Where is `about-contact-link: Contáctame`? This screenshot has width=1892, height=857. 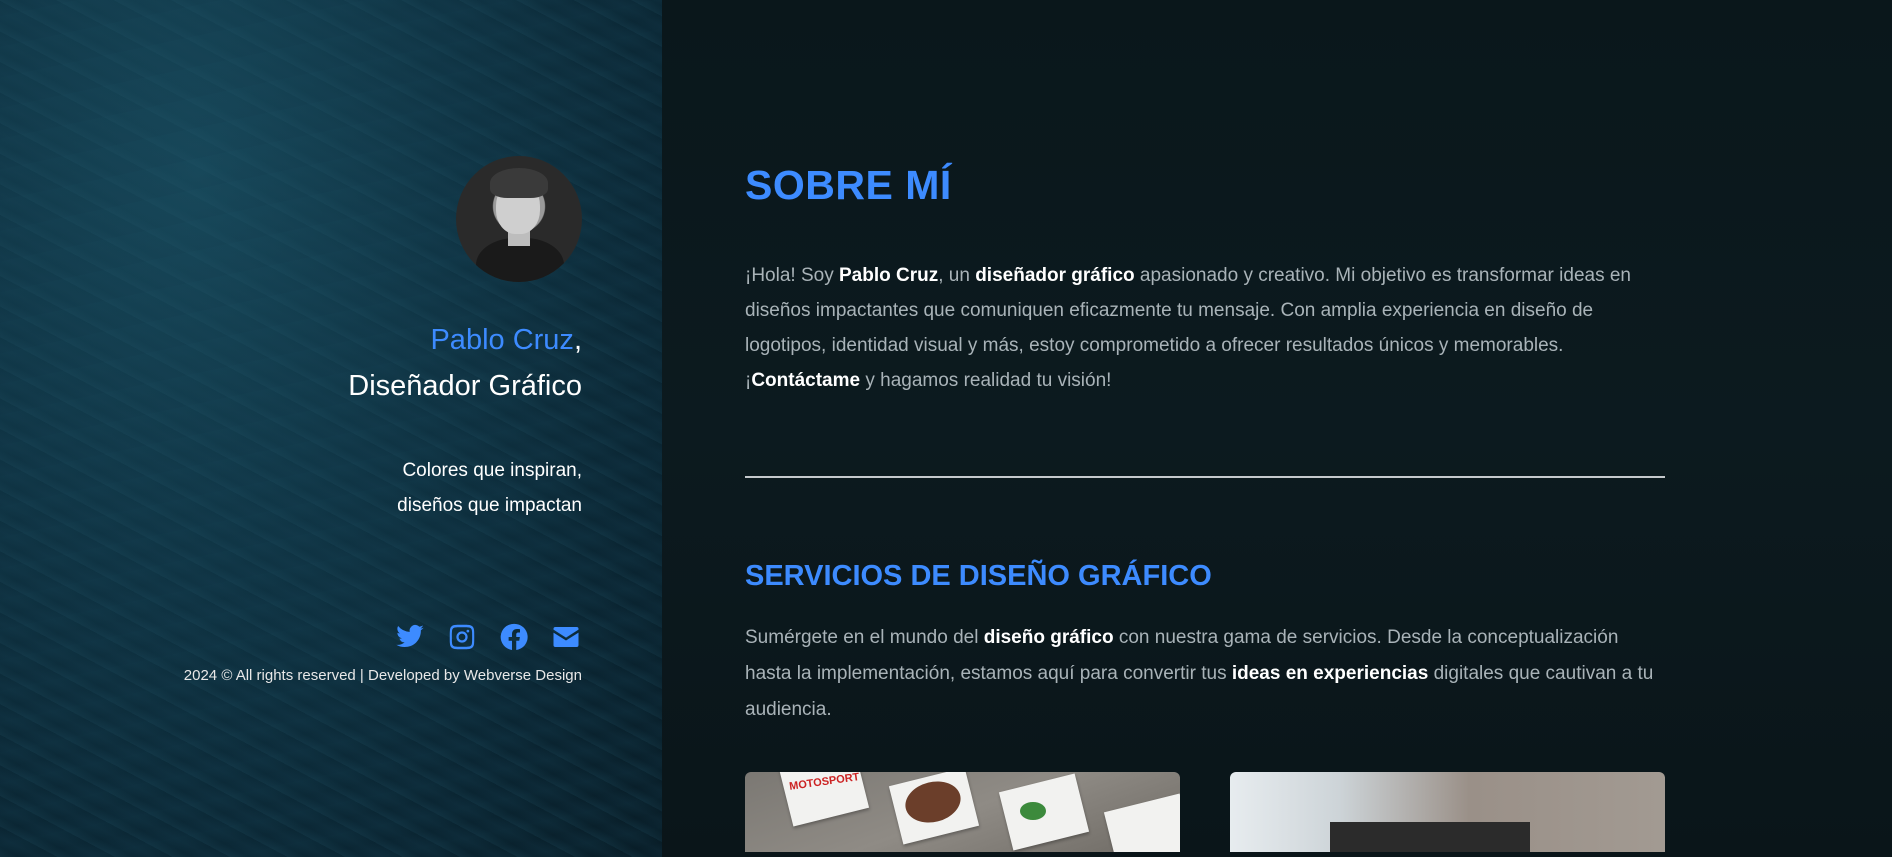 about-contact-link: Contáctame is located at coordinates (805, 380).